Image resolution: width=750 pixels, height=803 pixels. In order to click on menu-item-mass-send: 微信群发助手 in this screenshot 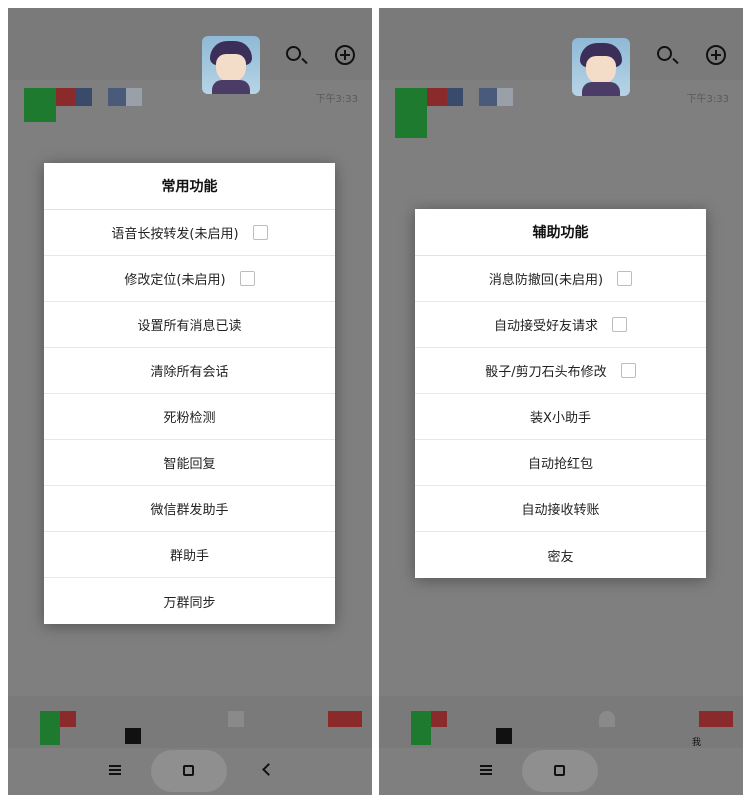, I will do `click(189, 509)`.